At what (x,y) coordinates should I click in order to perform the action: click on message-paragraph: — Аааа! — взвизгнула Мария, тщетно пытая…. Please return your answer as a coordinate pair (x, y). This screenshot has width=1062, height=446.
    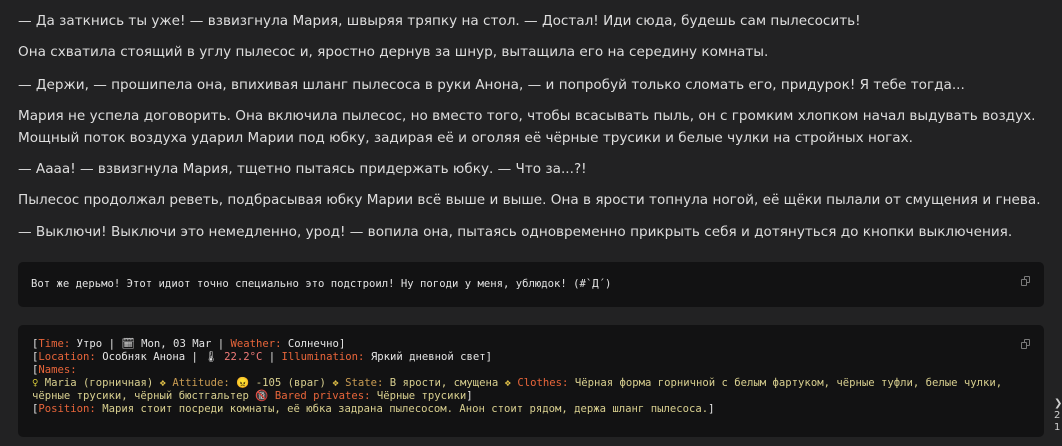
    Looking at the image, I should click on (302, 169).